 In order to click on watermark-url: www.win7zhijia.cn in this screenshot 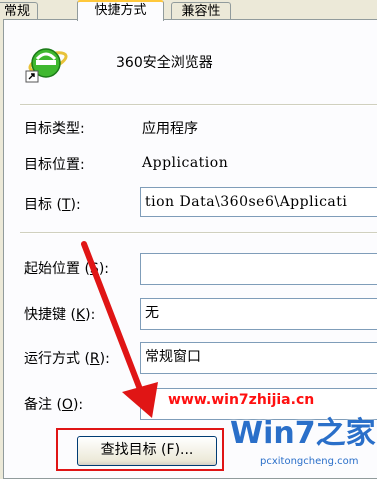, I will do `click(241, 400)`.